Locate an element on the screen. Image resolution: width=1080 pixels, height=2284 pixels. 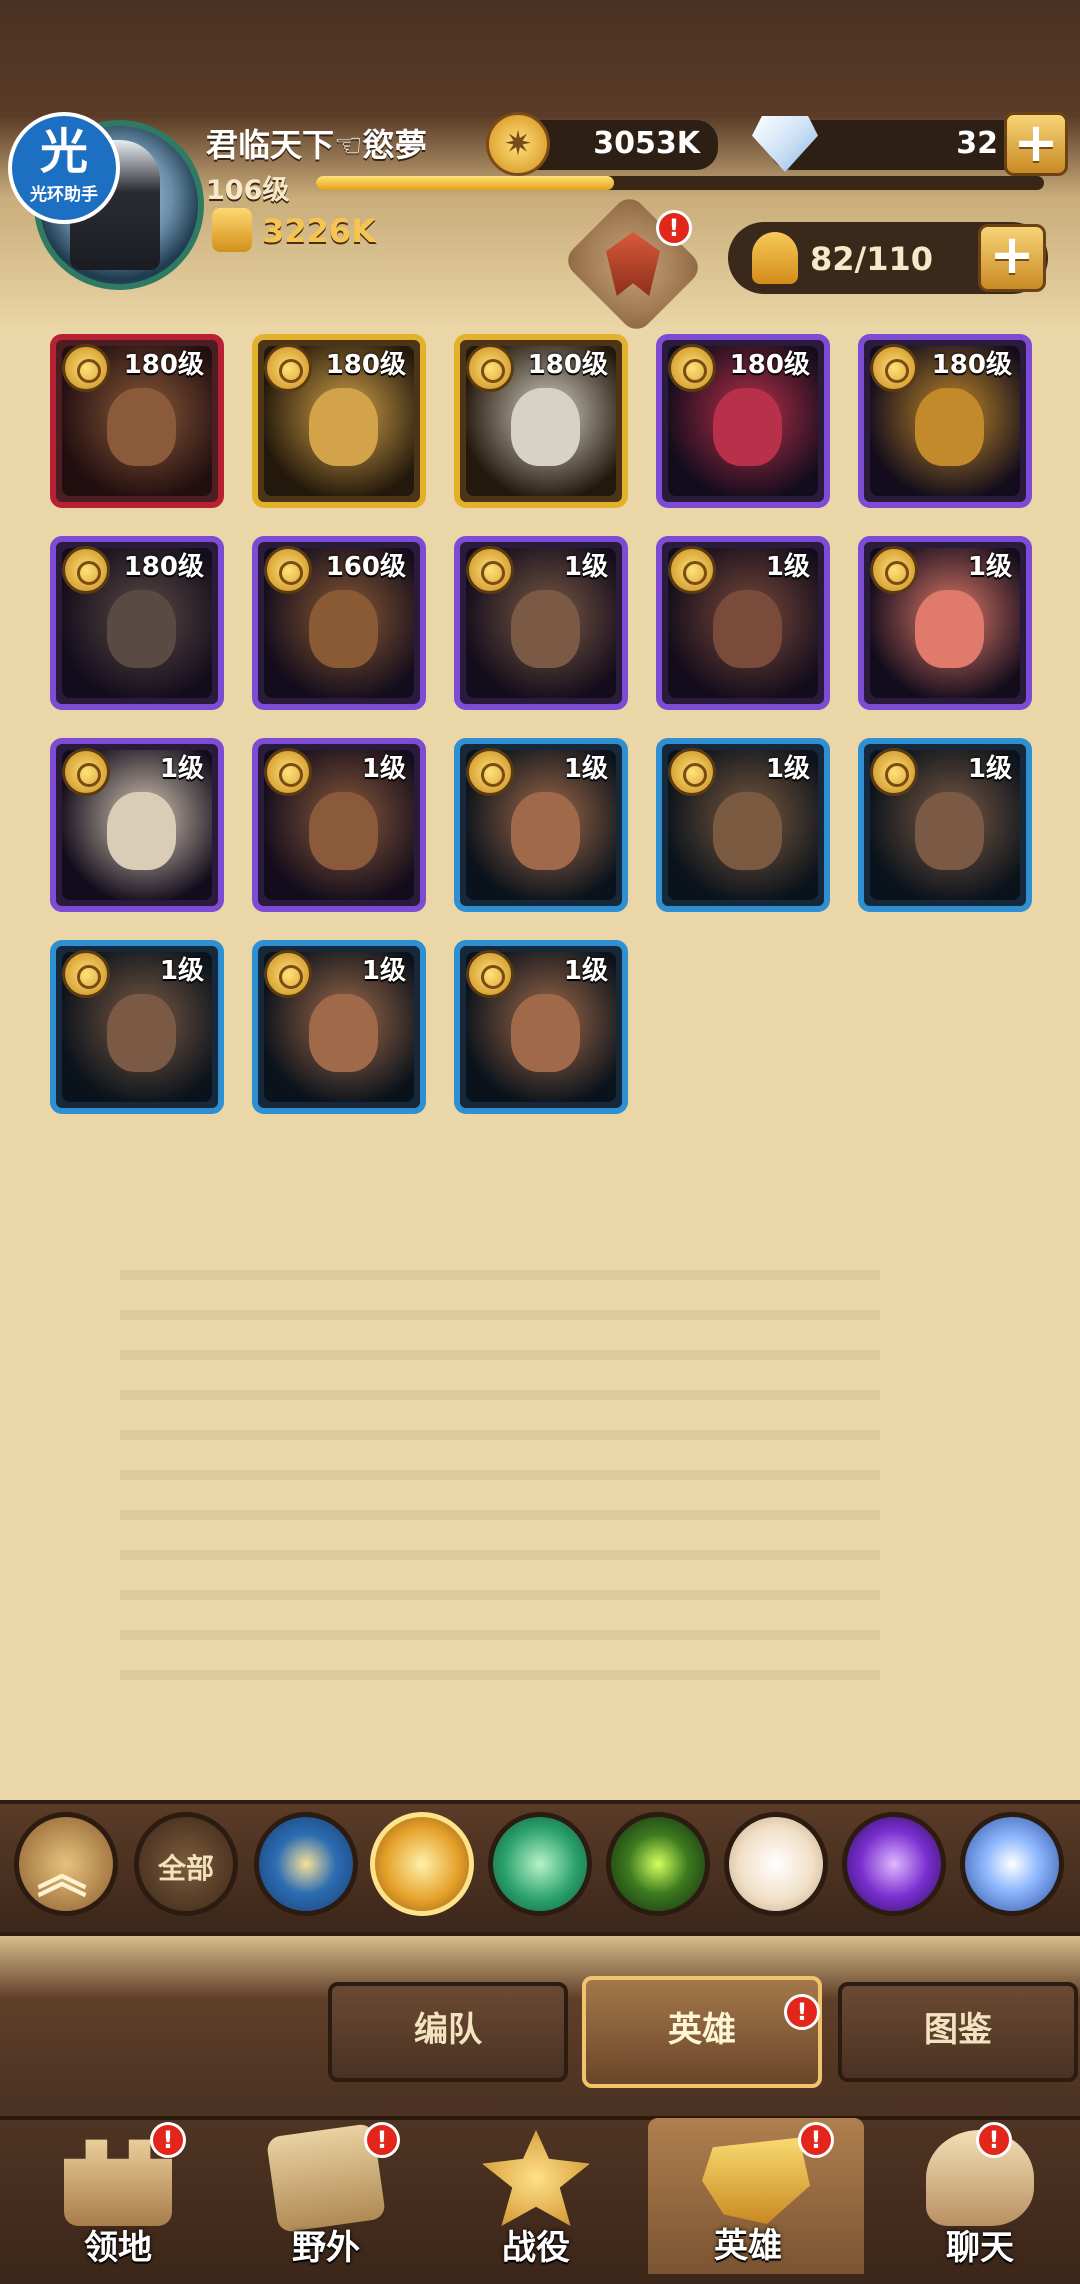
filter-light-faction-icon is located at coordinates (776, 1864).